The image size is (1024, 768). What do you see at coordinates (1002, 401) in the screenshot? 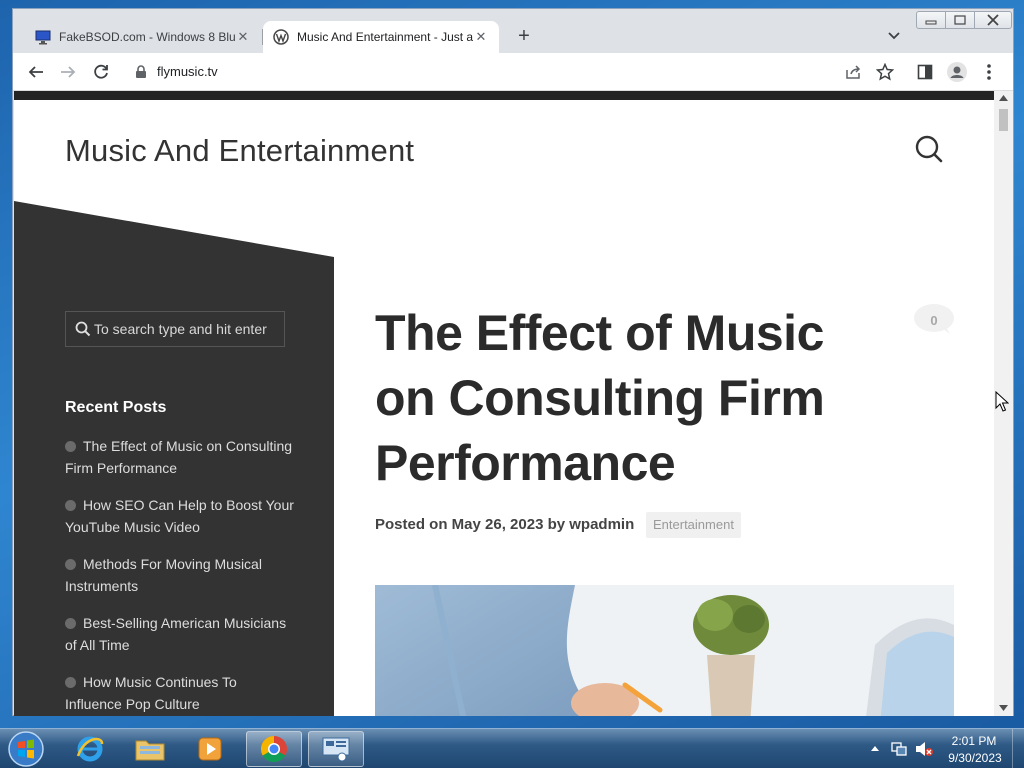
I see `mouse-cursor-icon` at bounding box center [1002, 401].